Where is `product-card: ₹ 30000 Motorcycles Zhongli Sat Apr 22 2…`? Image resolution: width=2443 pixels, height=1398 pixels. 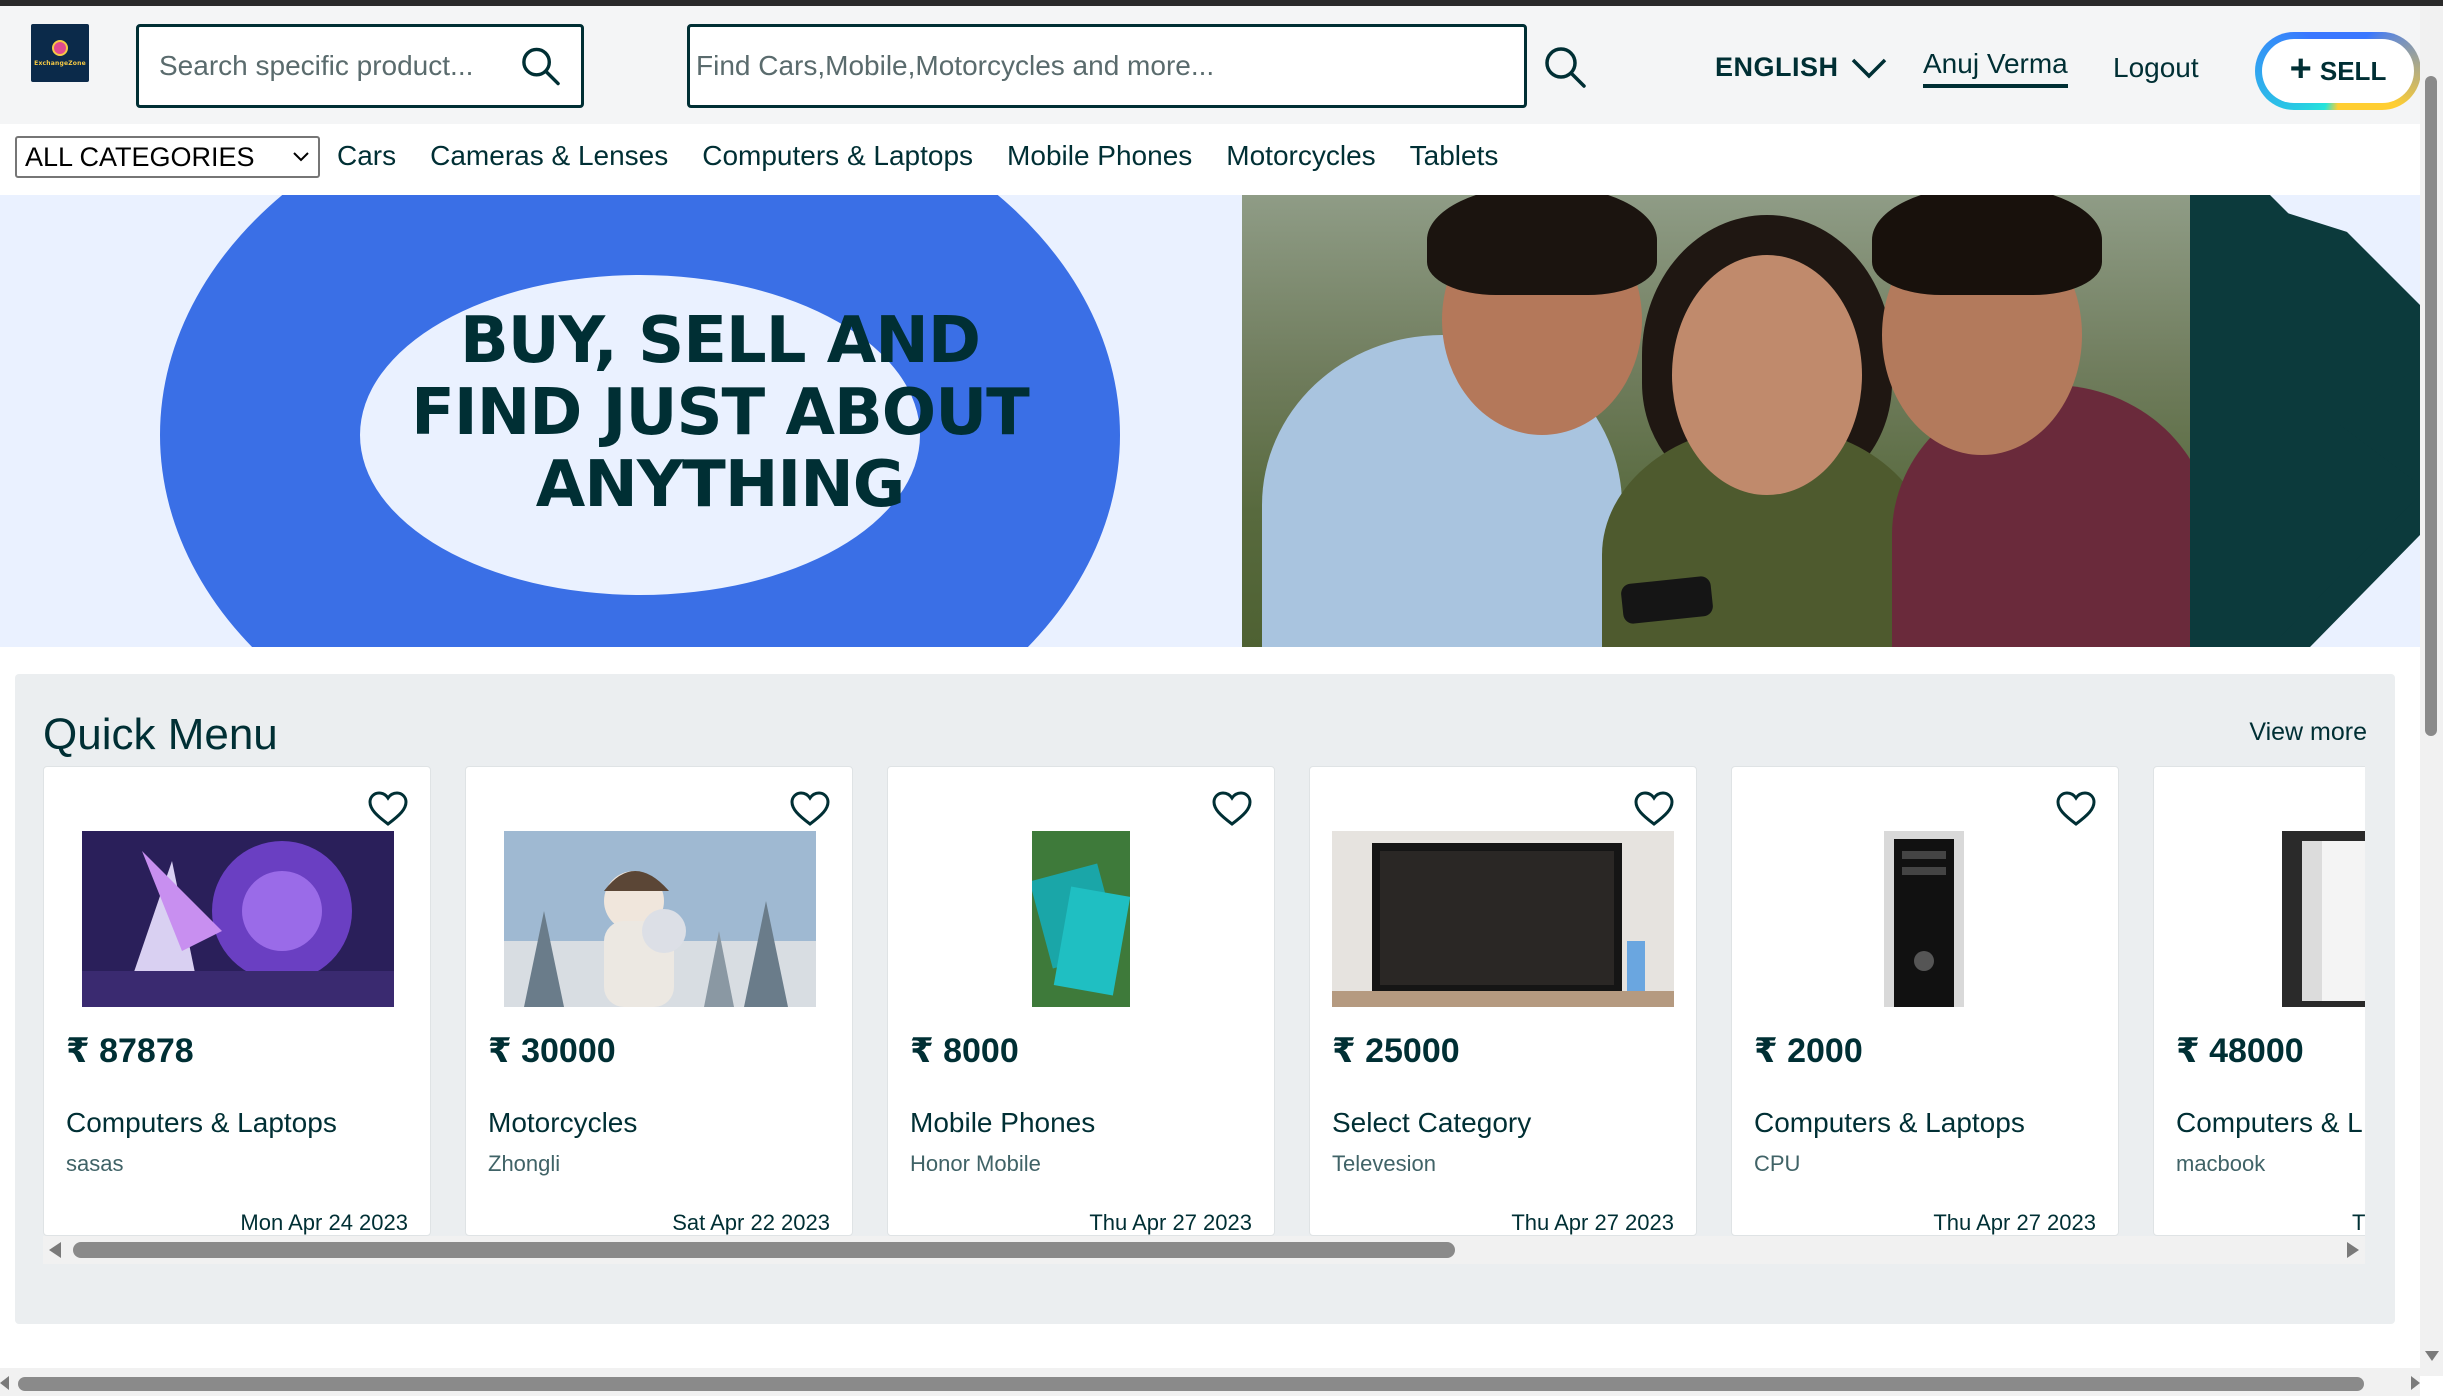
product-card: ₹ 30000 Motorcycles Zhongli Sat Apr 22 2… is located at coordinates (659, 1001).